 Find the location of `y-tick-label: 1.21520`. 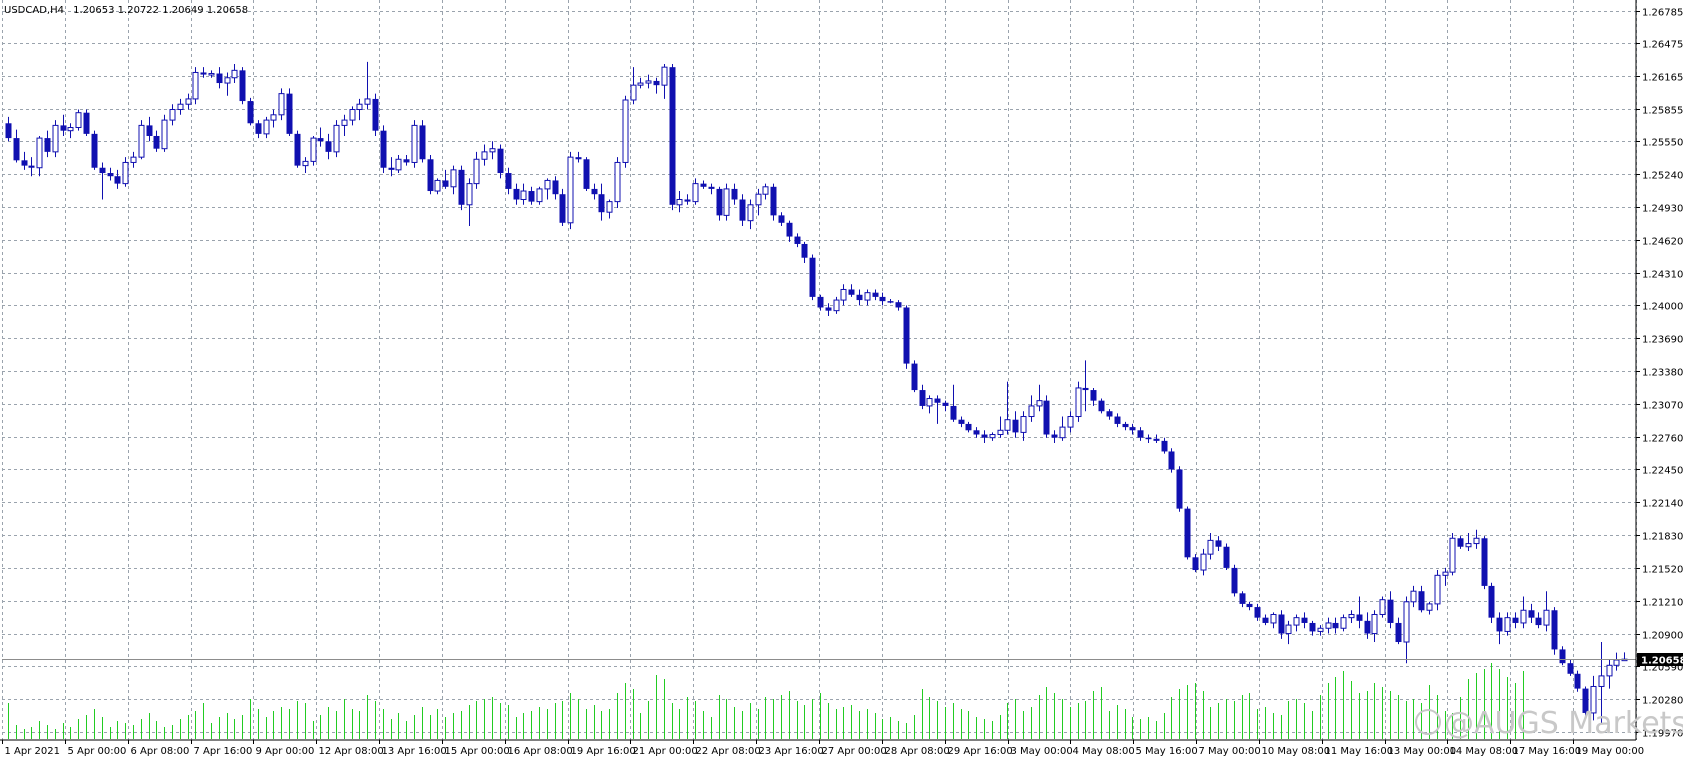

y-tick-label: 1.21520 is located at coordinates (1662, 570).